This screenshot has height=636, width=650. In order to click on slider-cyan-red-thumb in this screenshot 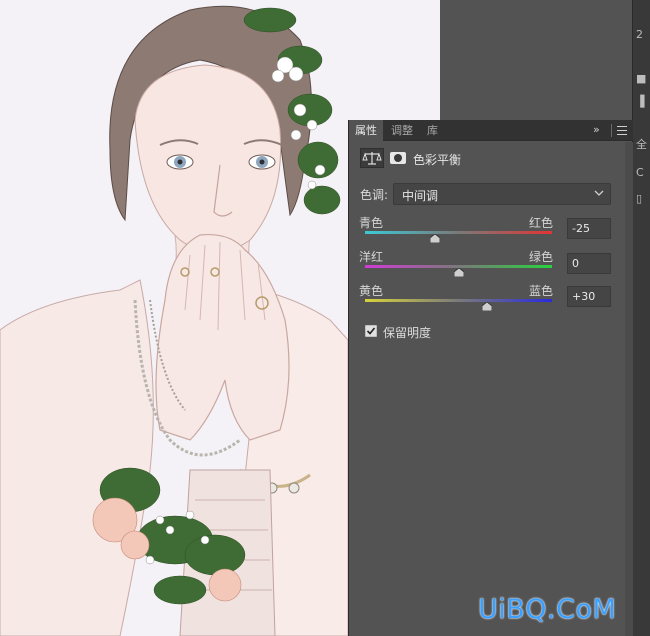, I will do `click(435, 238)`.